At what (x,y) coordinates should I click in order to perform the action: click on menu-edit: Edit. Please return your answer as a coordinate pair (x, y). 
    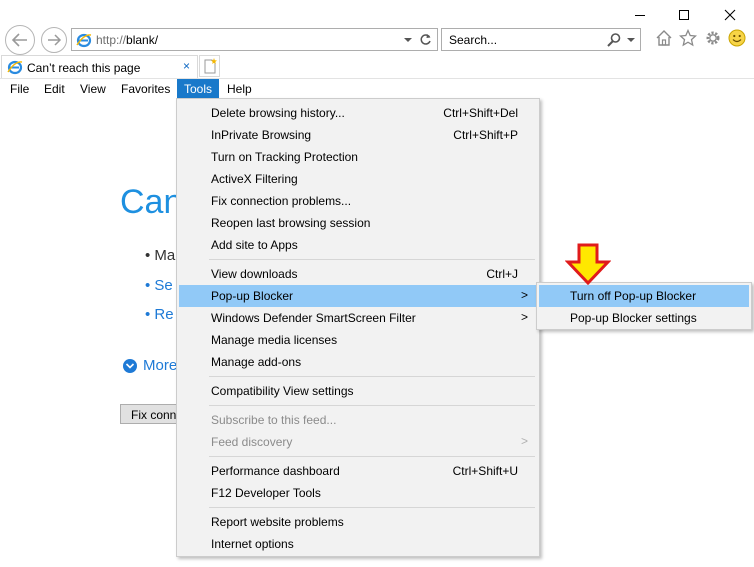
    Looking at the image, I should click on (54, 89).